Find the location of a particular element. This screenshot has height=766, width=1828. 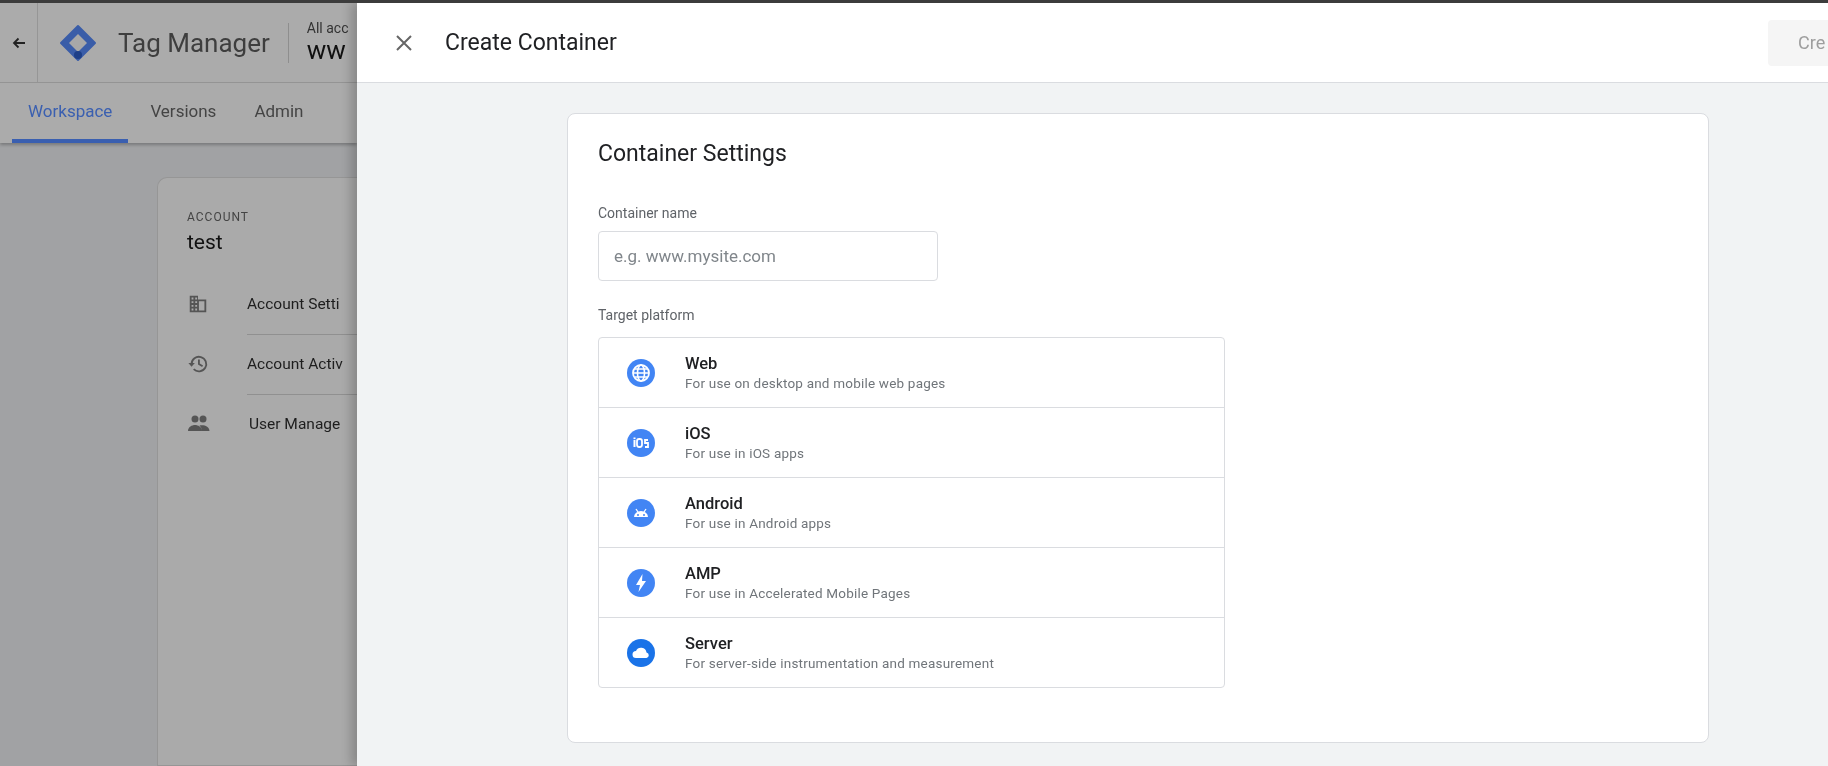

panel-title: Create Container is located at coordinates (531, 42).